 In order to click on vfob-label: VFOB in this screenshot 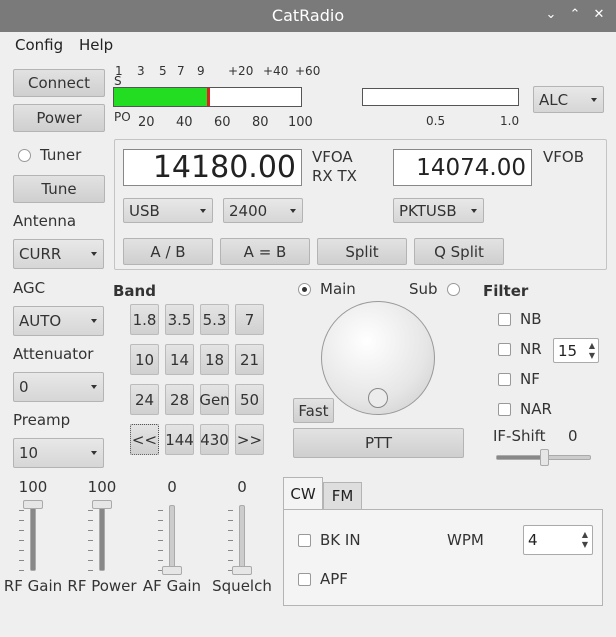, I will do `click(563, 157)`.